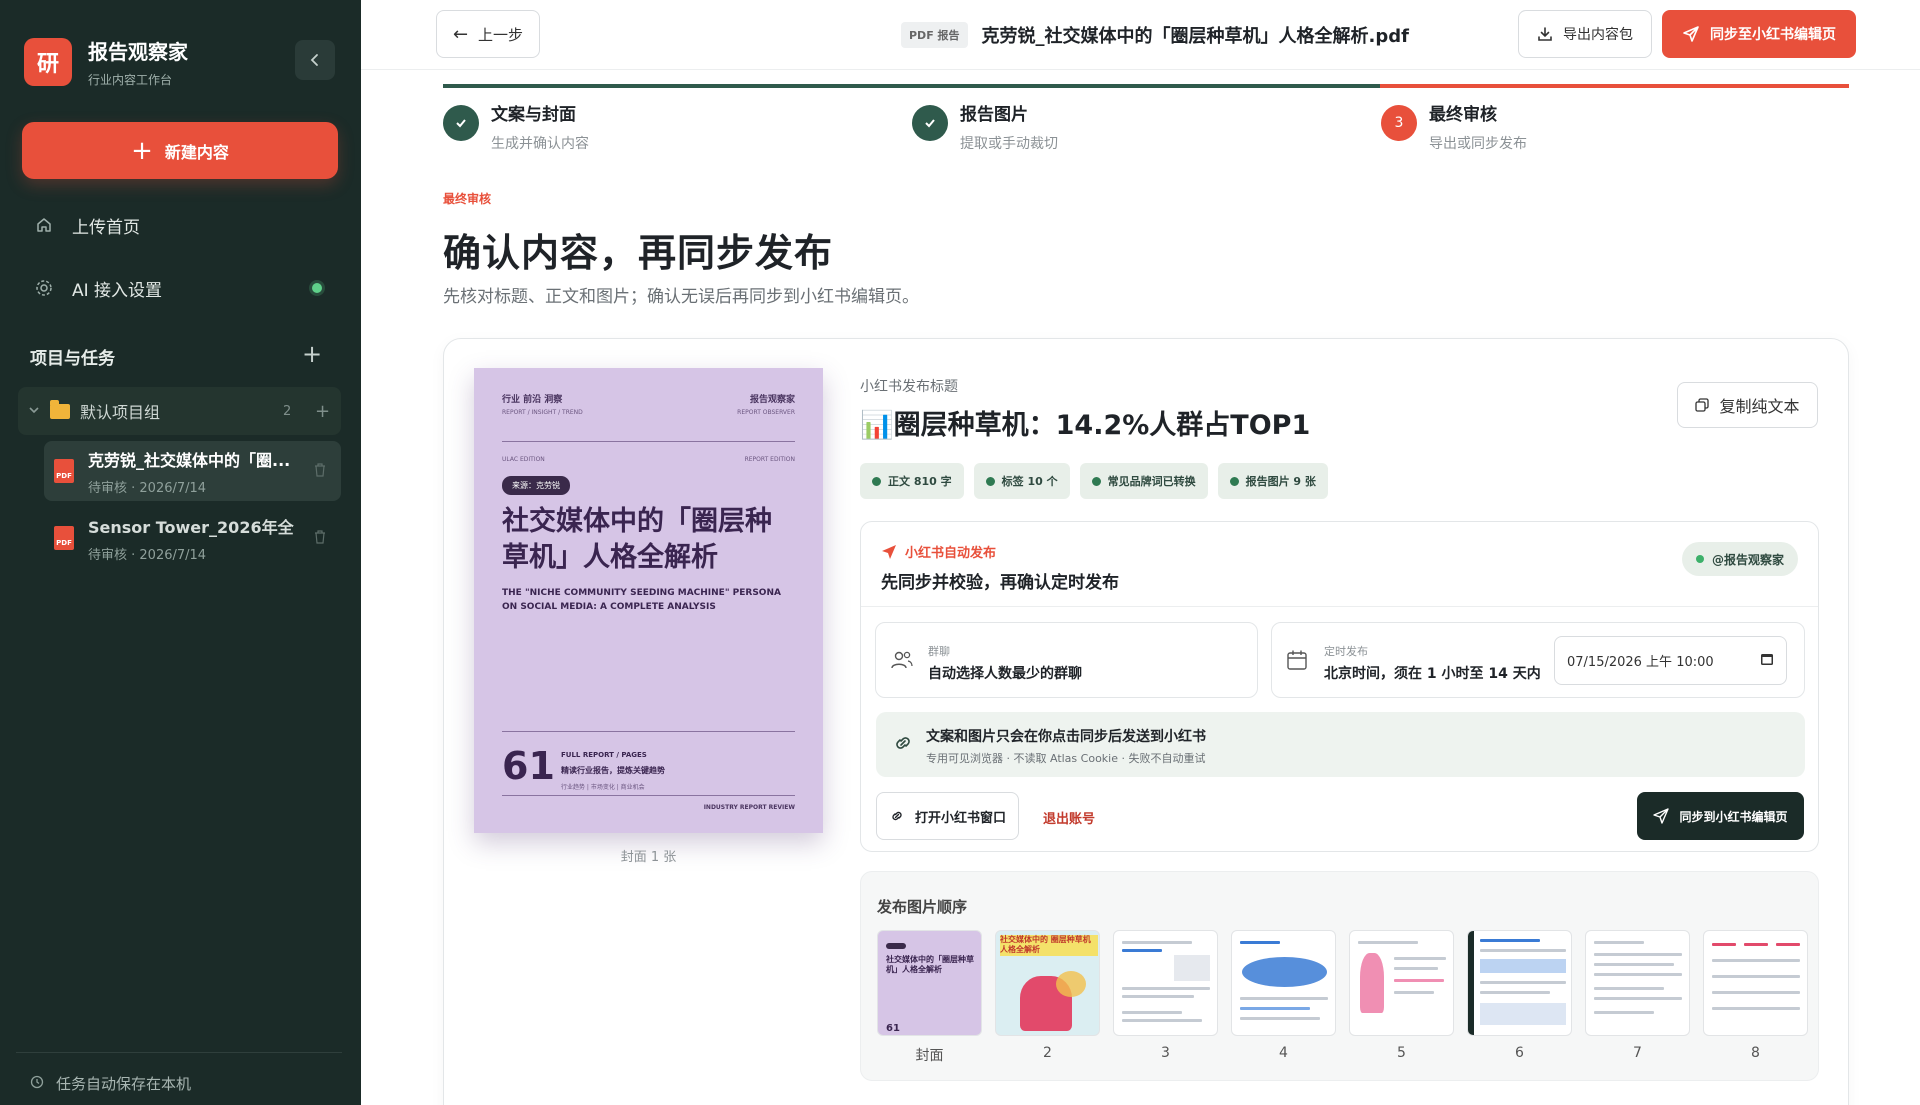 The image size is (1920, 1105). I want to click on new-content-button: + 新建内容, so click(180, 150).